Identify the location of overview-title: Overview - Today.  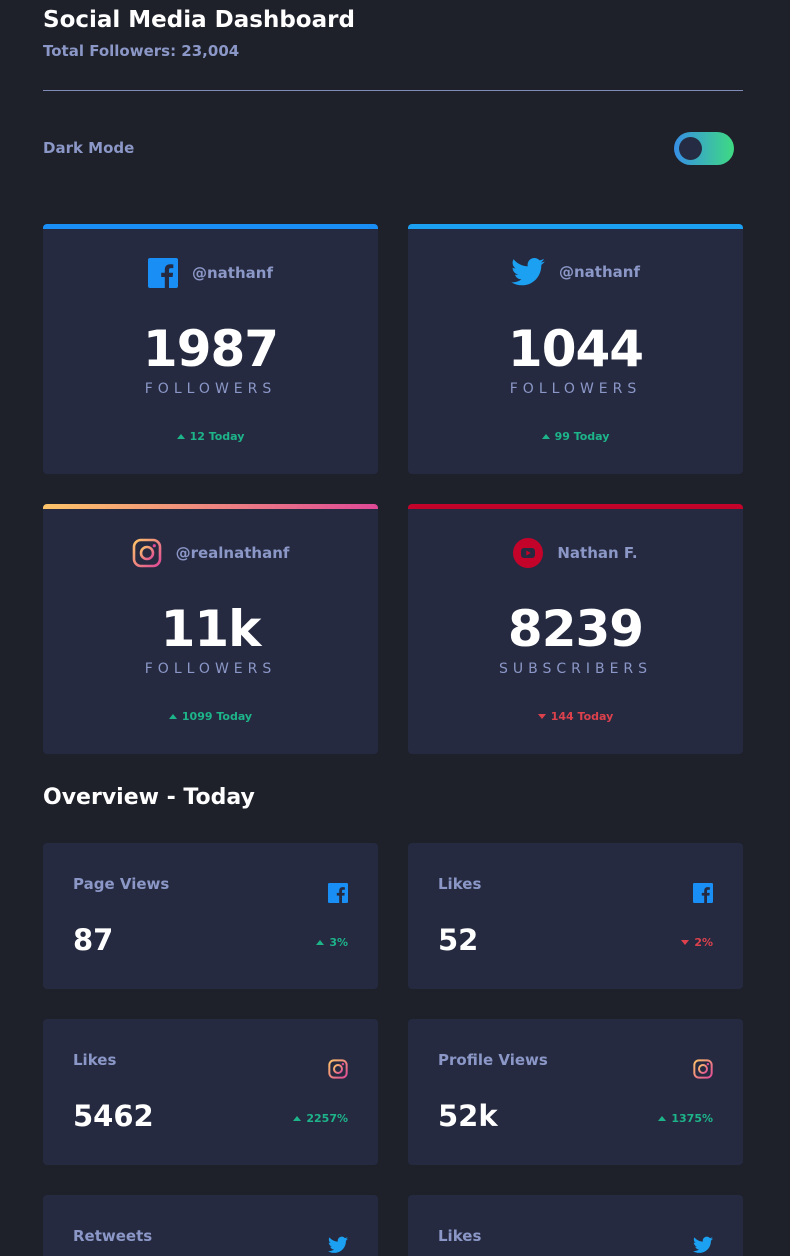
(149, 797).